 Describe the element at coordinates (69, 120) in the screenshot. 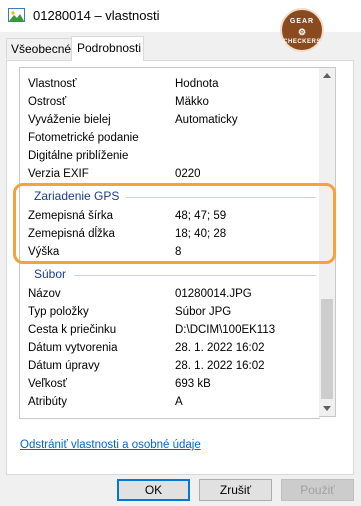

I see `property-name: Vyváženie bielej` at that location.